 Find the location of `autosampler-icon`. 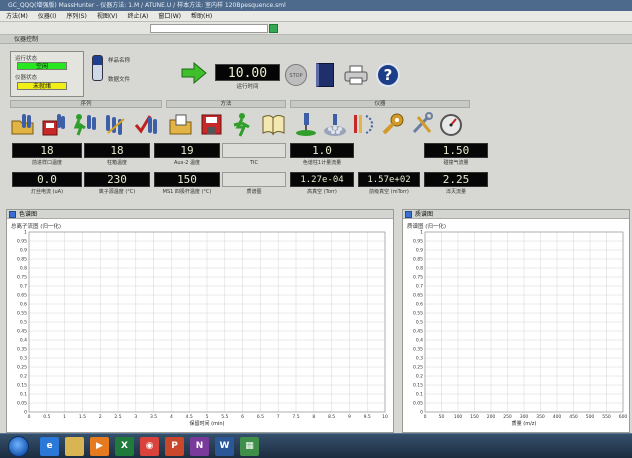

autosampler-icon is located at coordinates (306, 124).